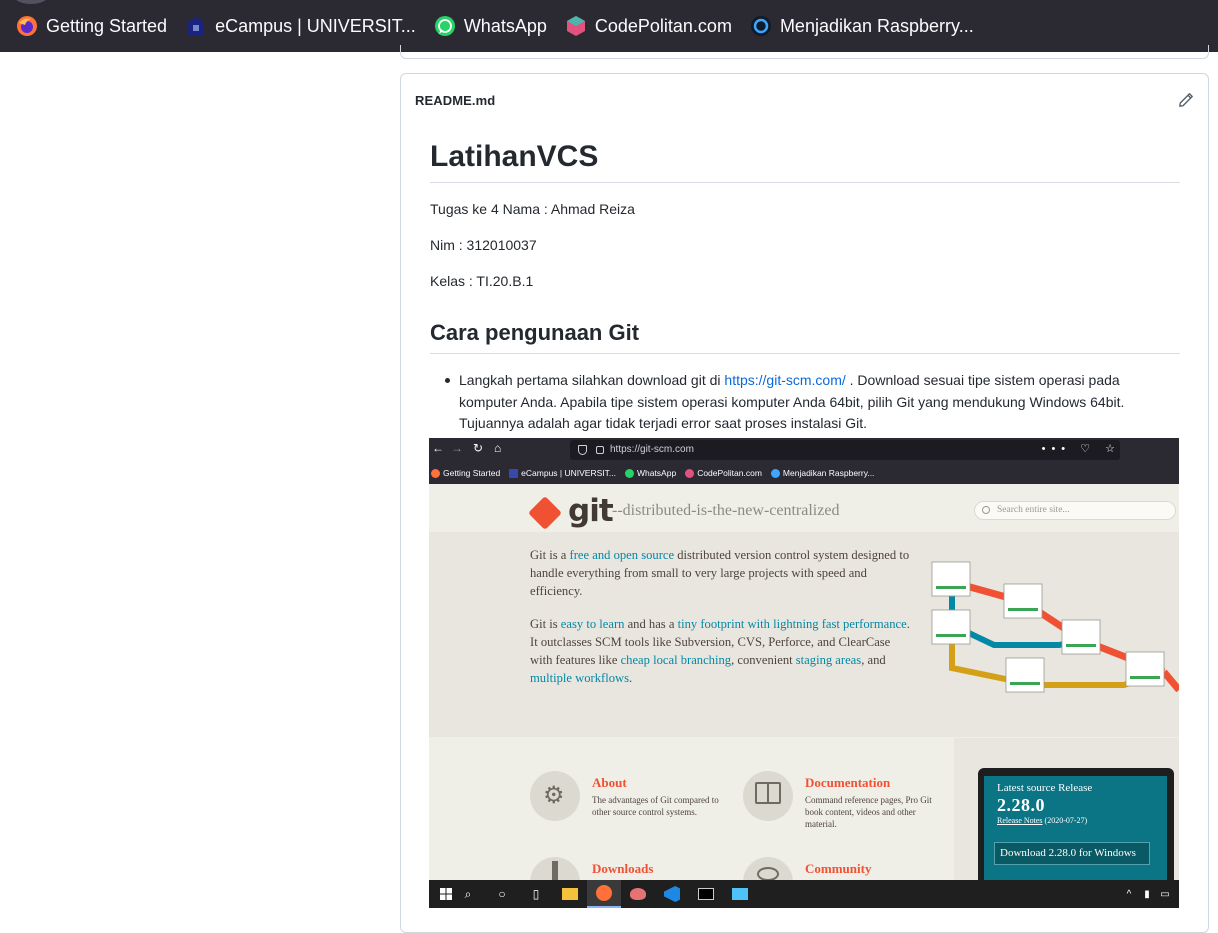 Image resolution: width=1218 pixels, height=933 pixels. What do you see at coordinates (838, 868) in the screenshot?
I see `feature-title: Community` at bounding box center [838, 868].